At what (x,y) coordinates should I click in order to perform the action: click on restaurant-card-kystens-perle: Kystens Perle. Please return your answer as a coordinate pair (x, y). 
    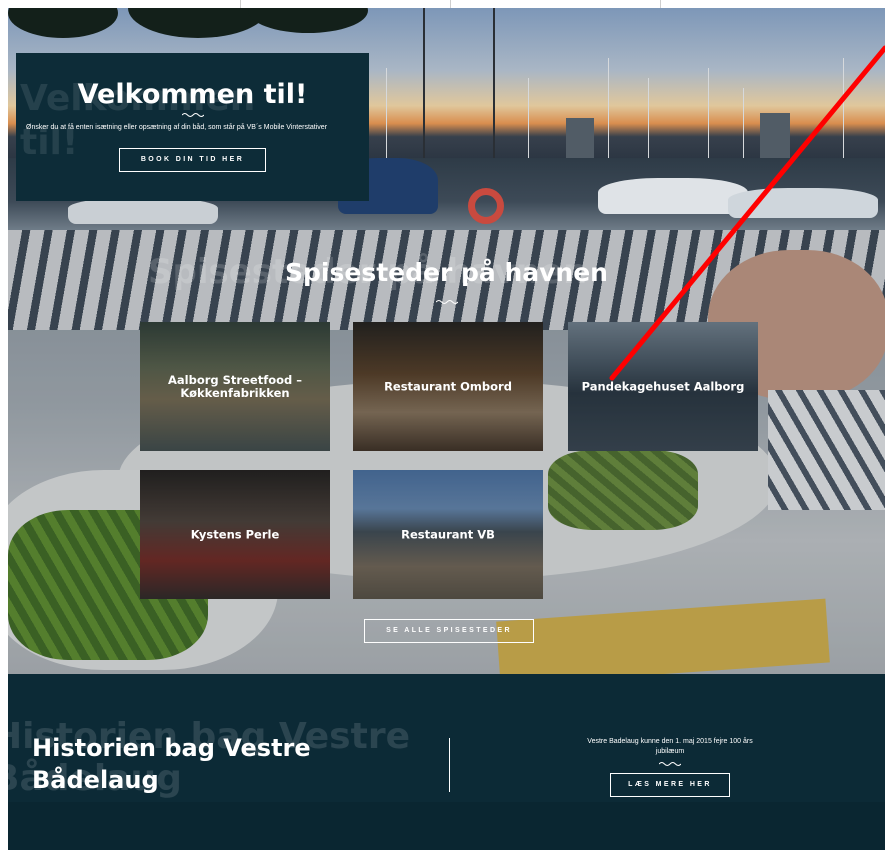
    Looking at the image, I should click on (235, 534).